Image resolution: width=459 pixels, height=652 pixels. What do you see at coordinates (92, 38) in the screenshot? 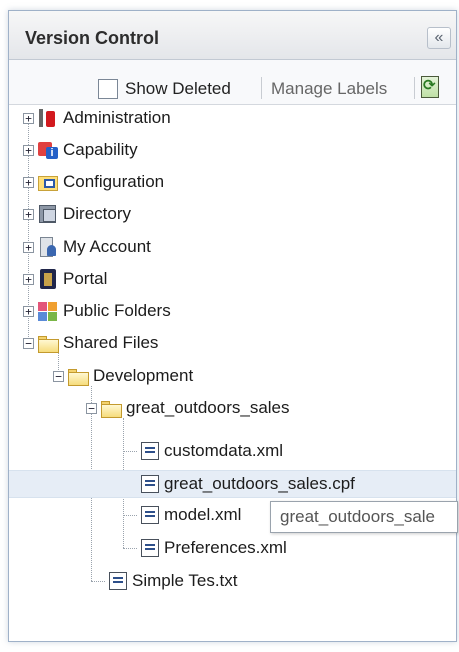
I see `panel-title: Version Control` at bounding box center [92, 38].